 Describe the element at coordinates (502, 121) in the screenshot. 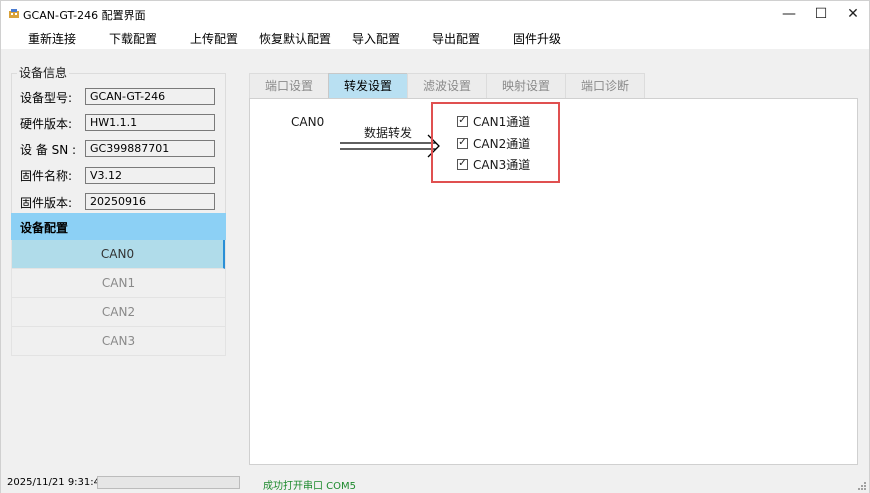

I see `target-can1-label: CAN1通道` at that location.